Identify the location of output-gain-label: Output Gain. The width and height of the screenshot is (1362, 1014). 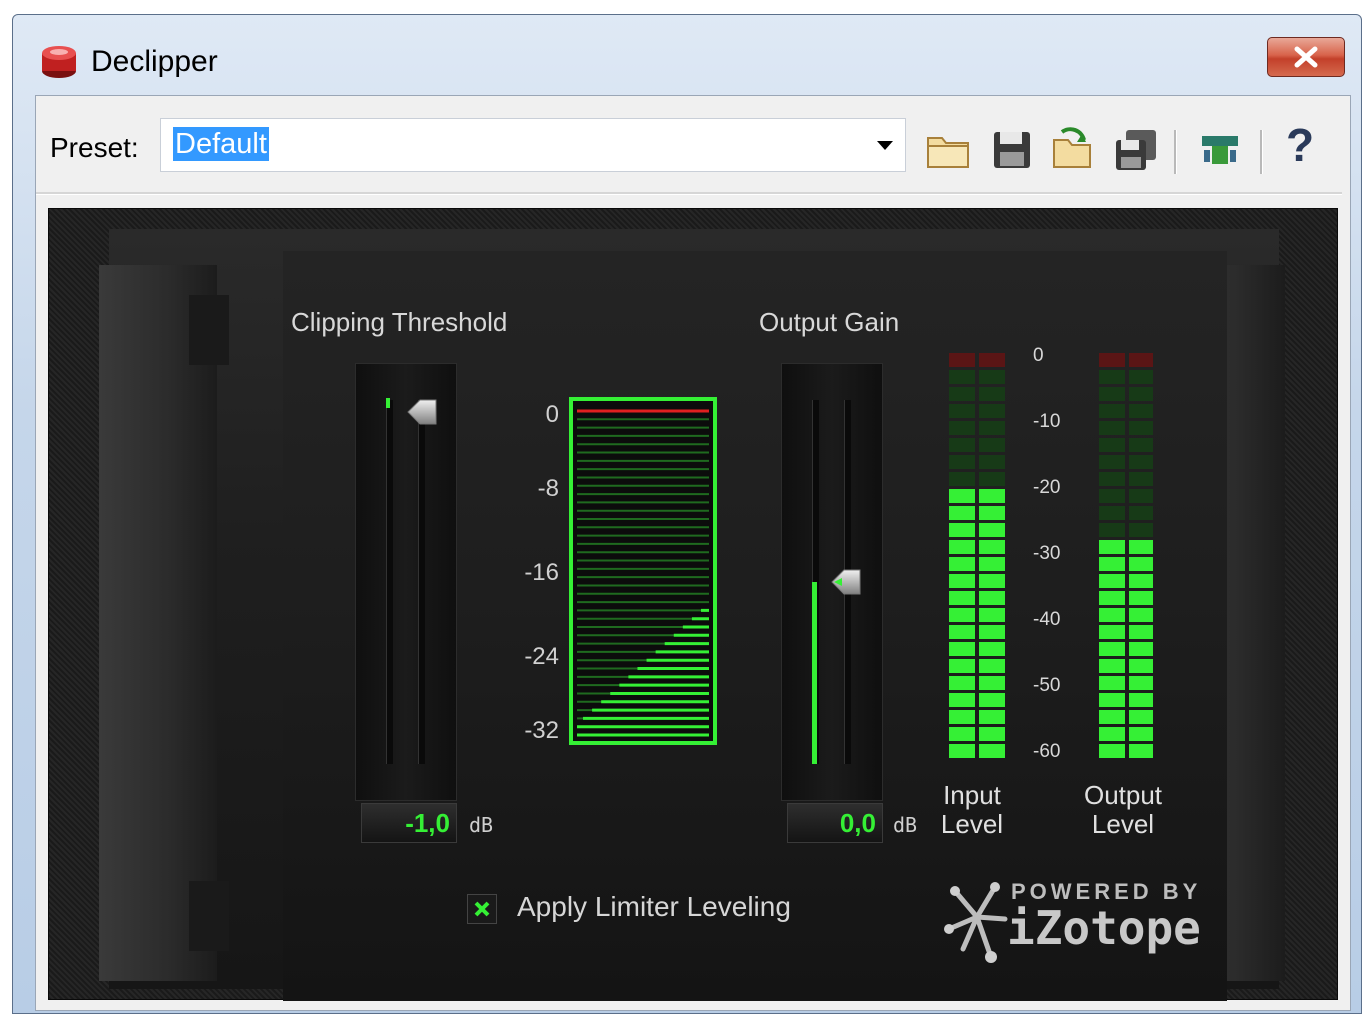
(829, 322).